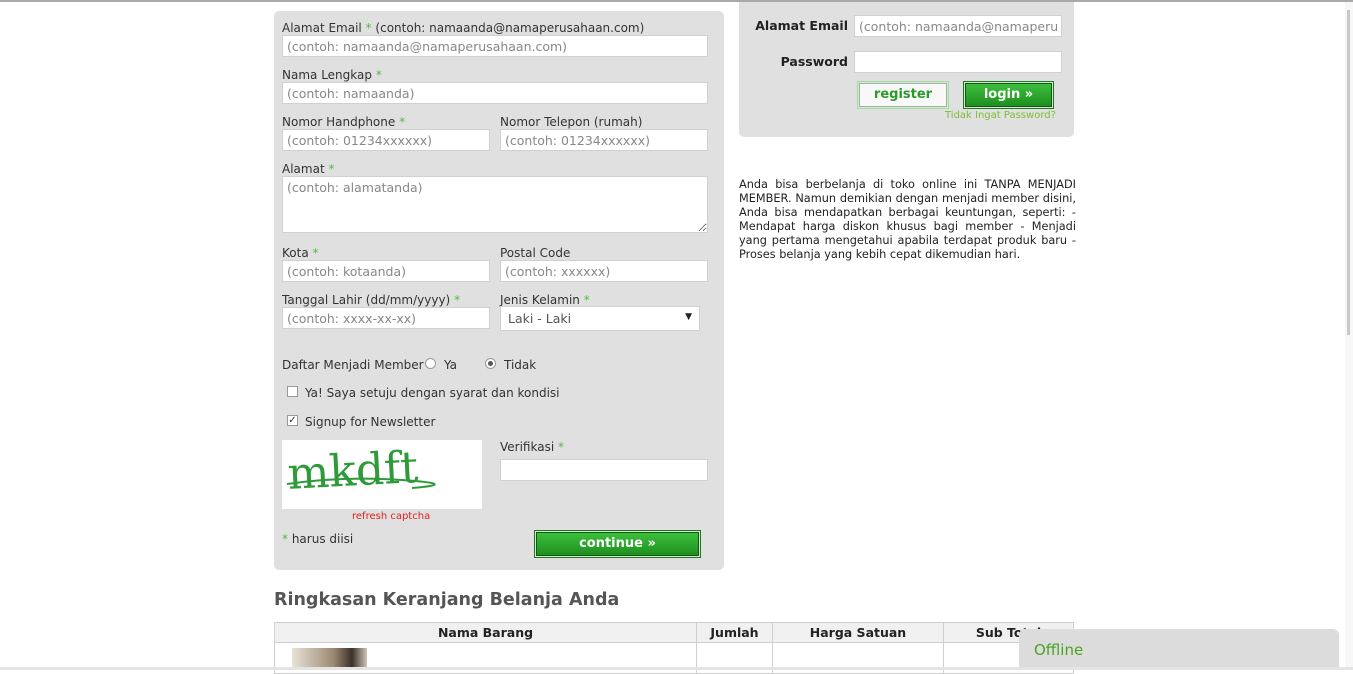  I want to click on address-field, so click(495, 204).